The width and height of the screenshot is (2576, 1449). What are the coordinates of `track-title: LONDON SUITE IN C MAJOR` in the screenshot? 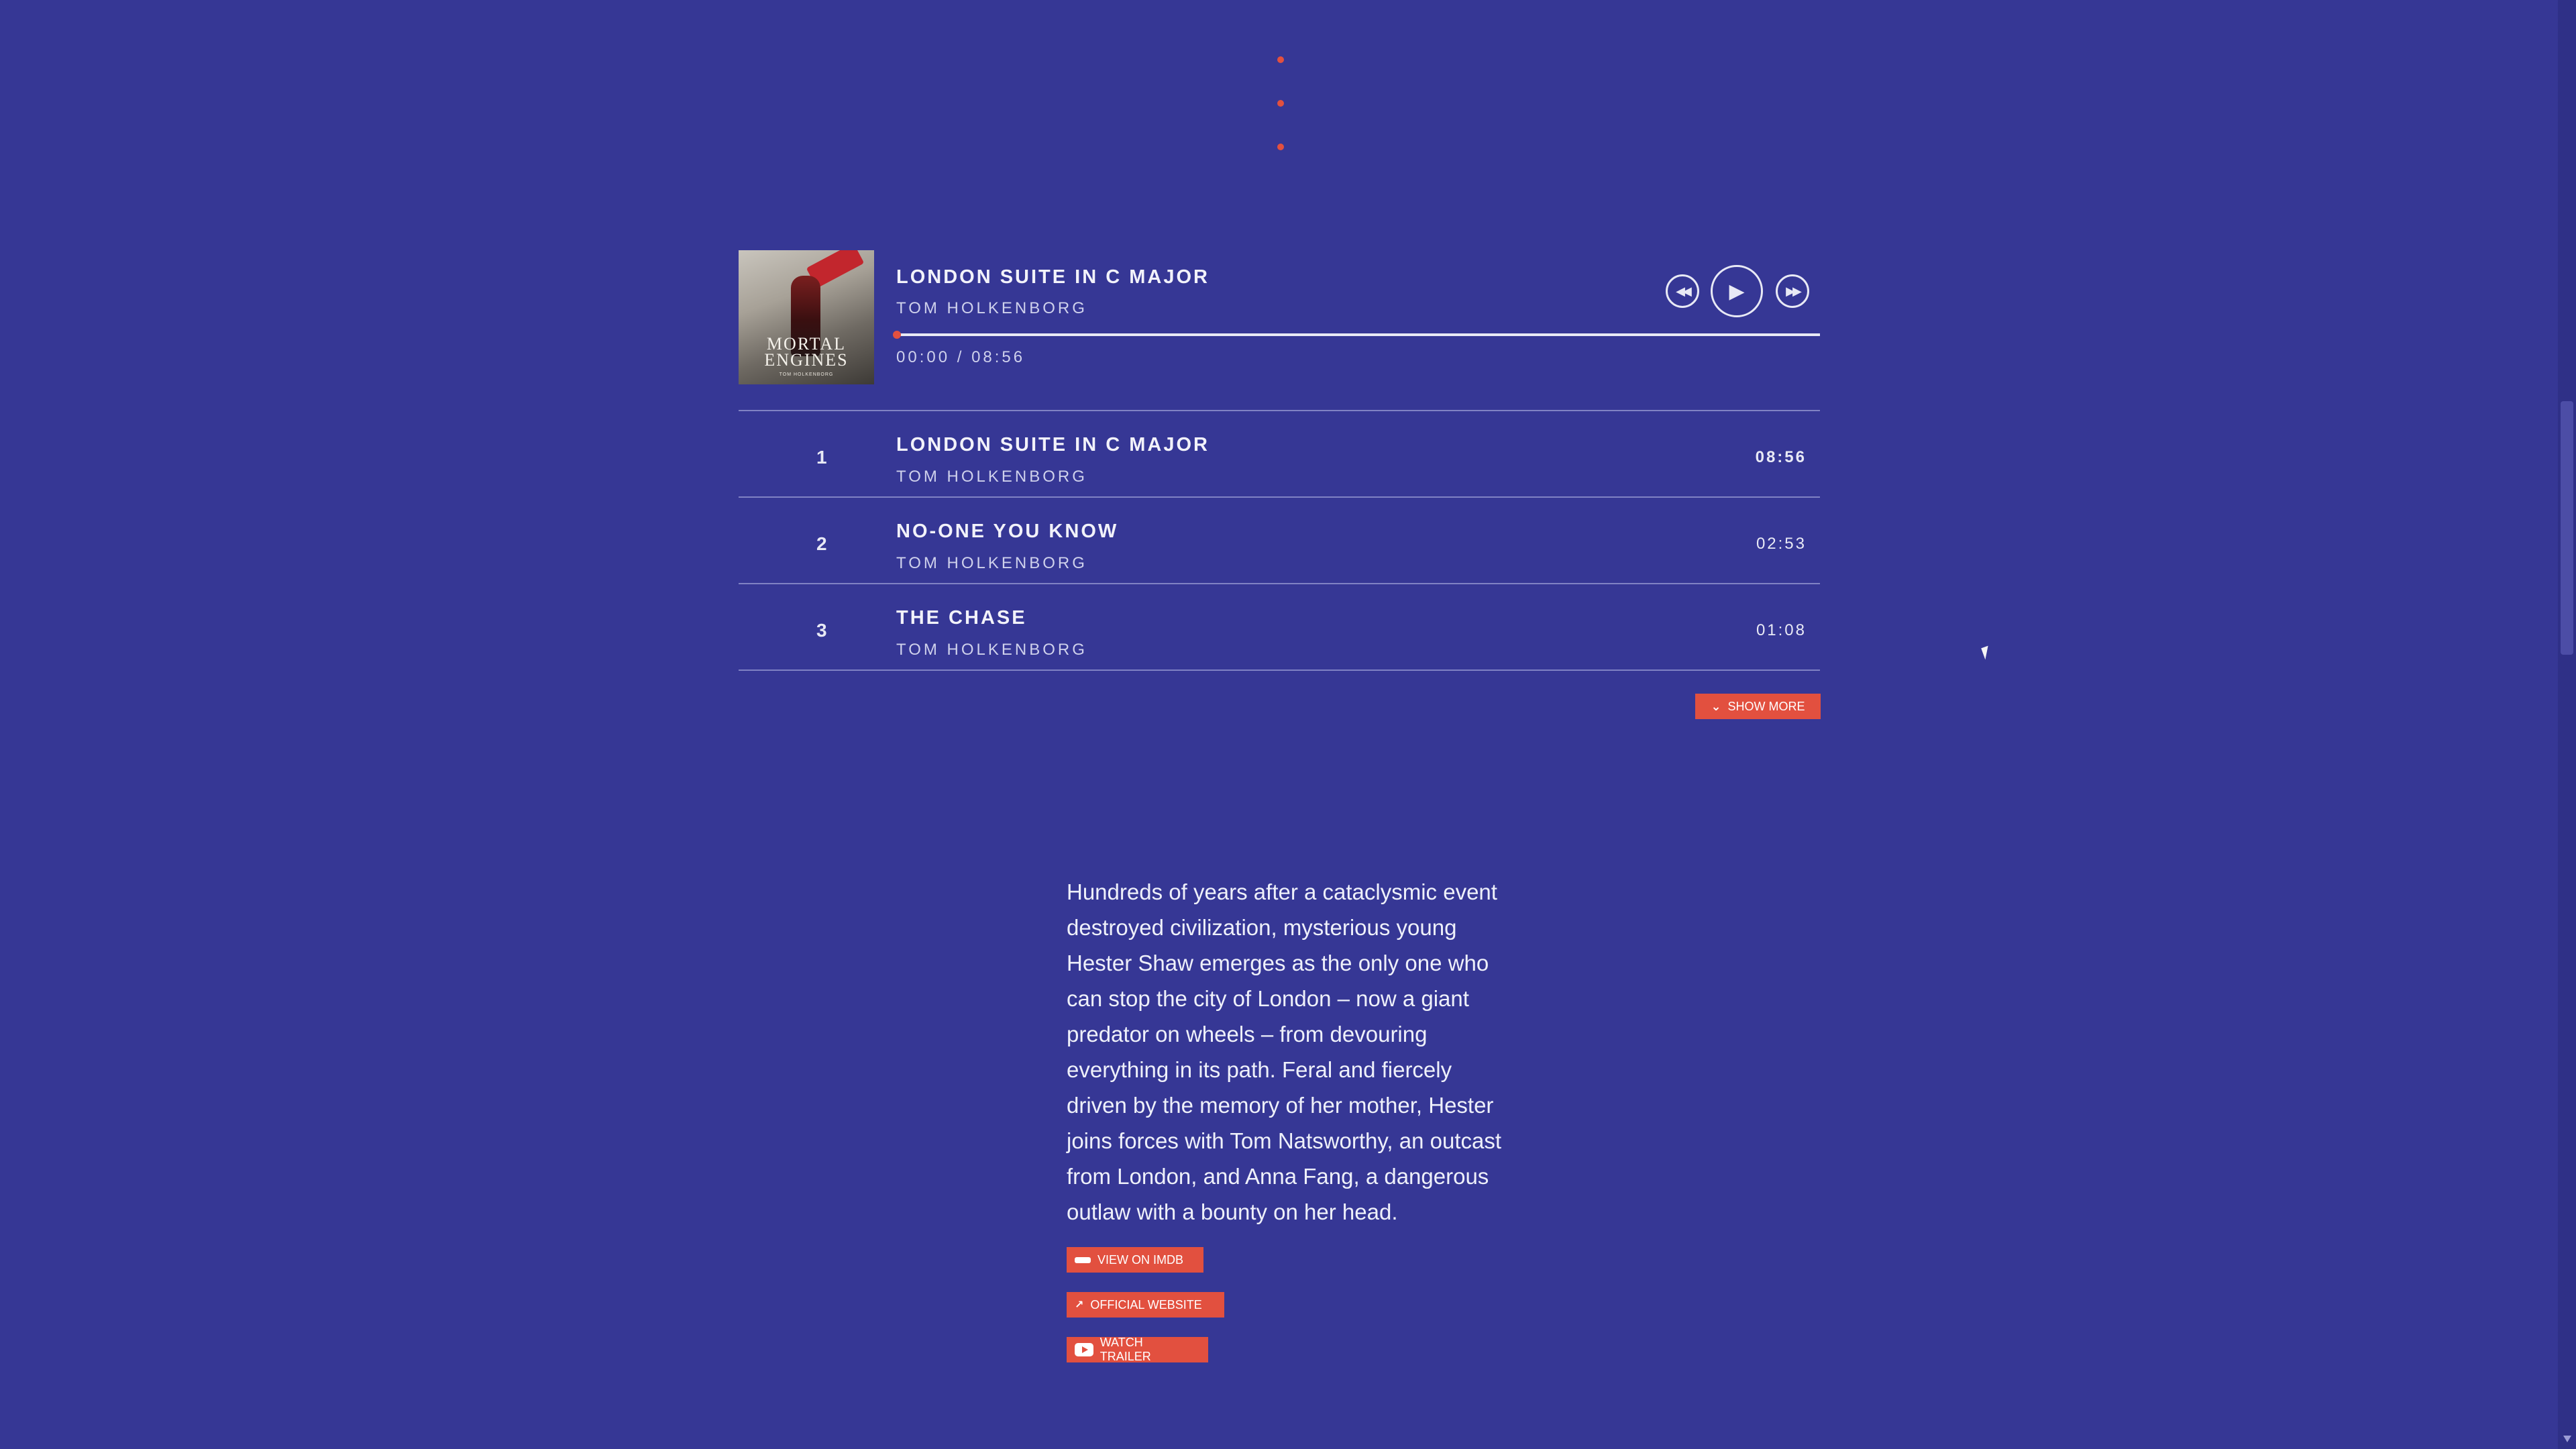 It's located at (1053, 444).